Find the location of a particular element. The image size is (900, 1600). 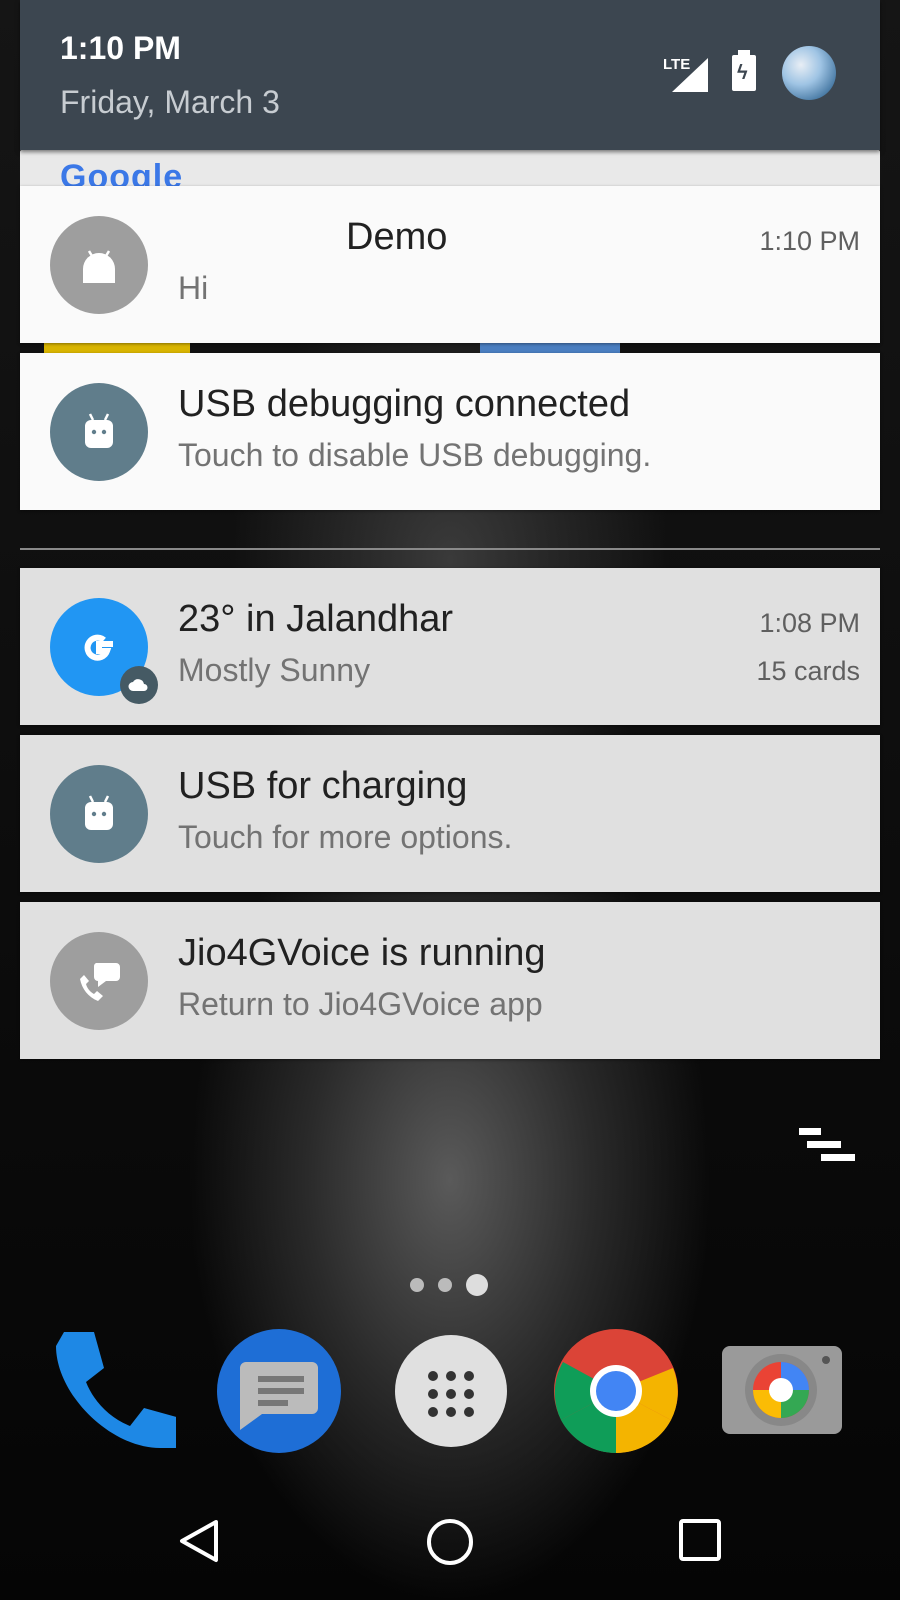

battery-charging-icon: ϟ is located at coordinates (744, 70).